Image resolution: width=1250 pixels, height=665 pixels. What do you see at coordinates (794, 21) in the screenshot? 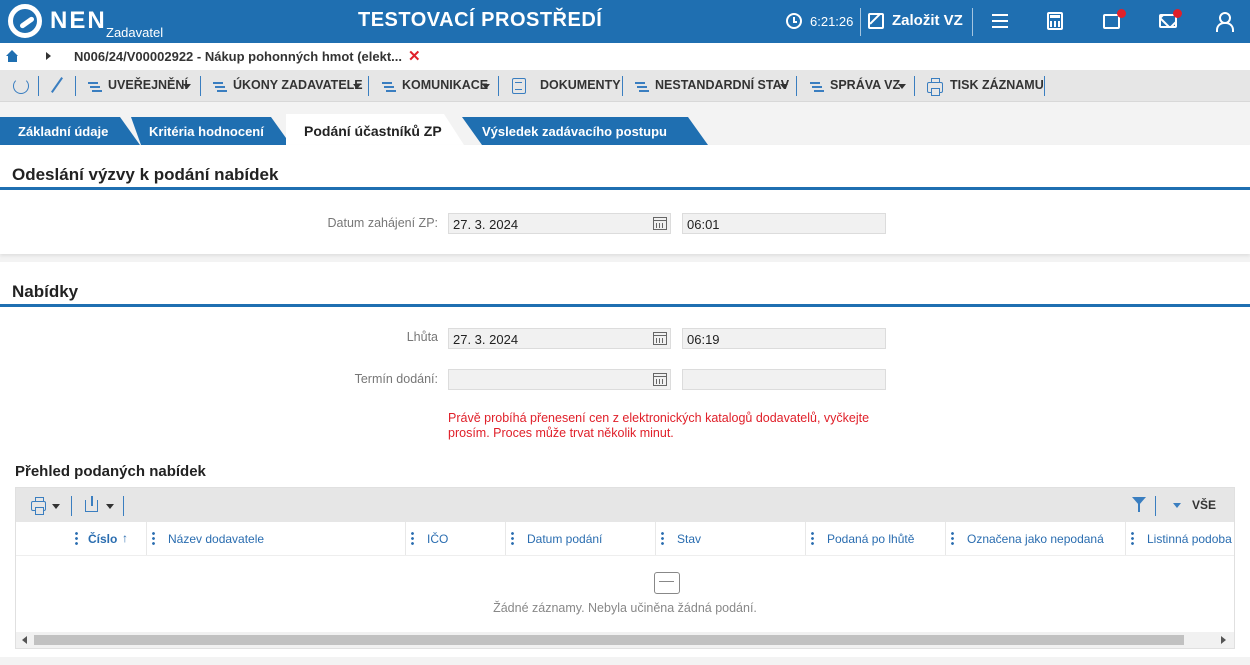
I see `clock-icon` at bounding box center [794, 21].